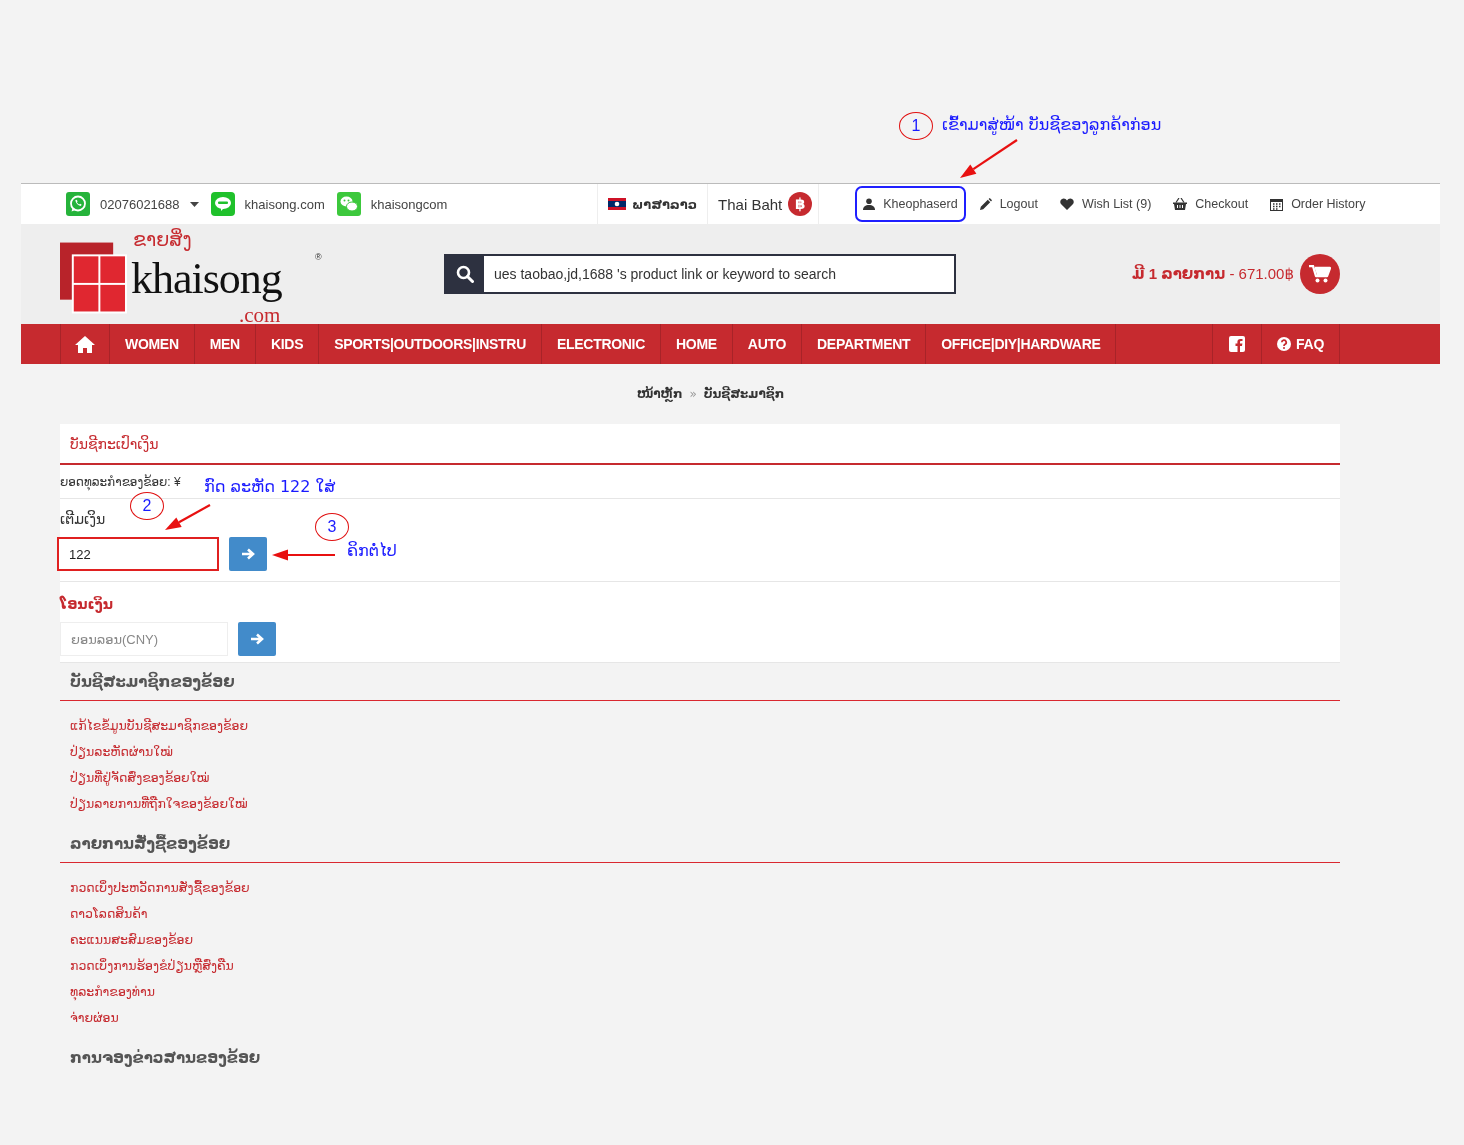  Describe the element at coordinates (140, 204) in the screenshot. I see `contact-text: 02076021688` at that location.